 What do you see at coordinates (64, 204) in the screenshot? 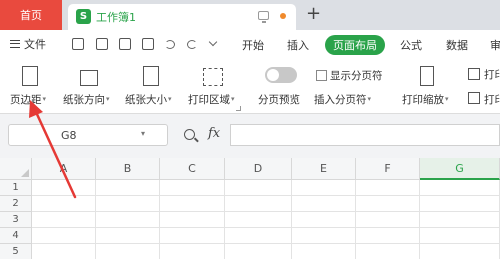
I see `cell-a2` at bounding box center [64, 204].